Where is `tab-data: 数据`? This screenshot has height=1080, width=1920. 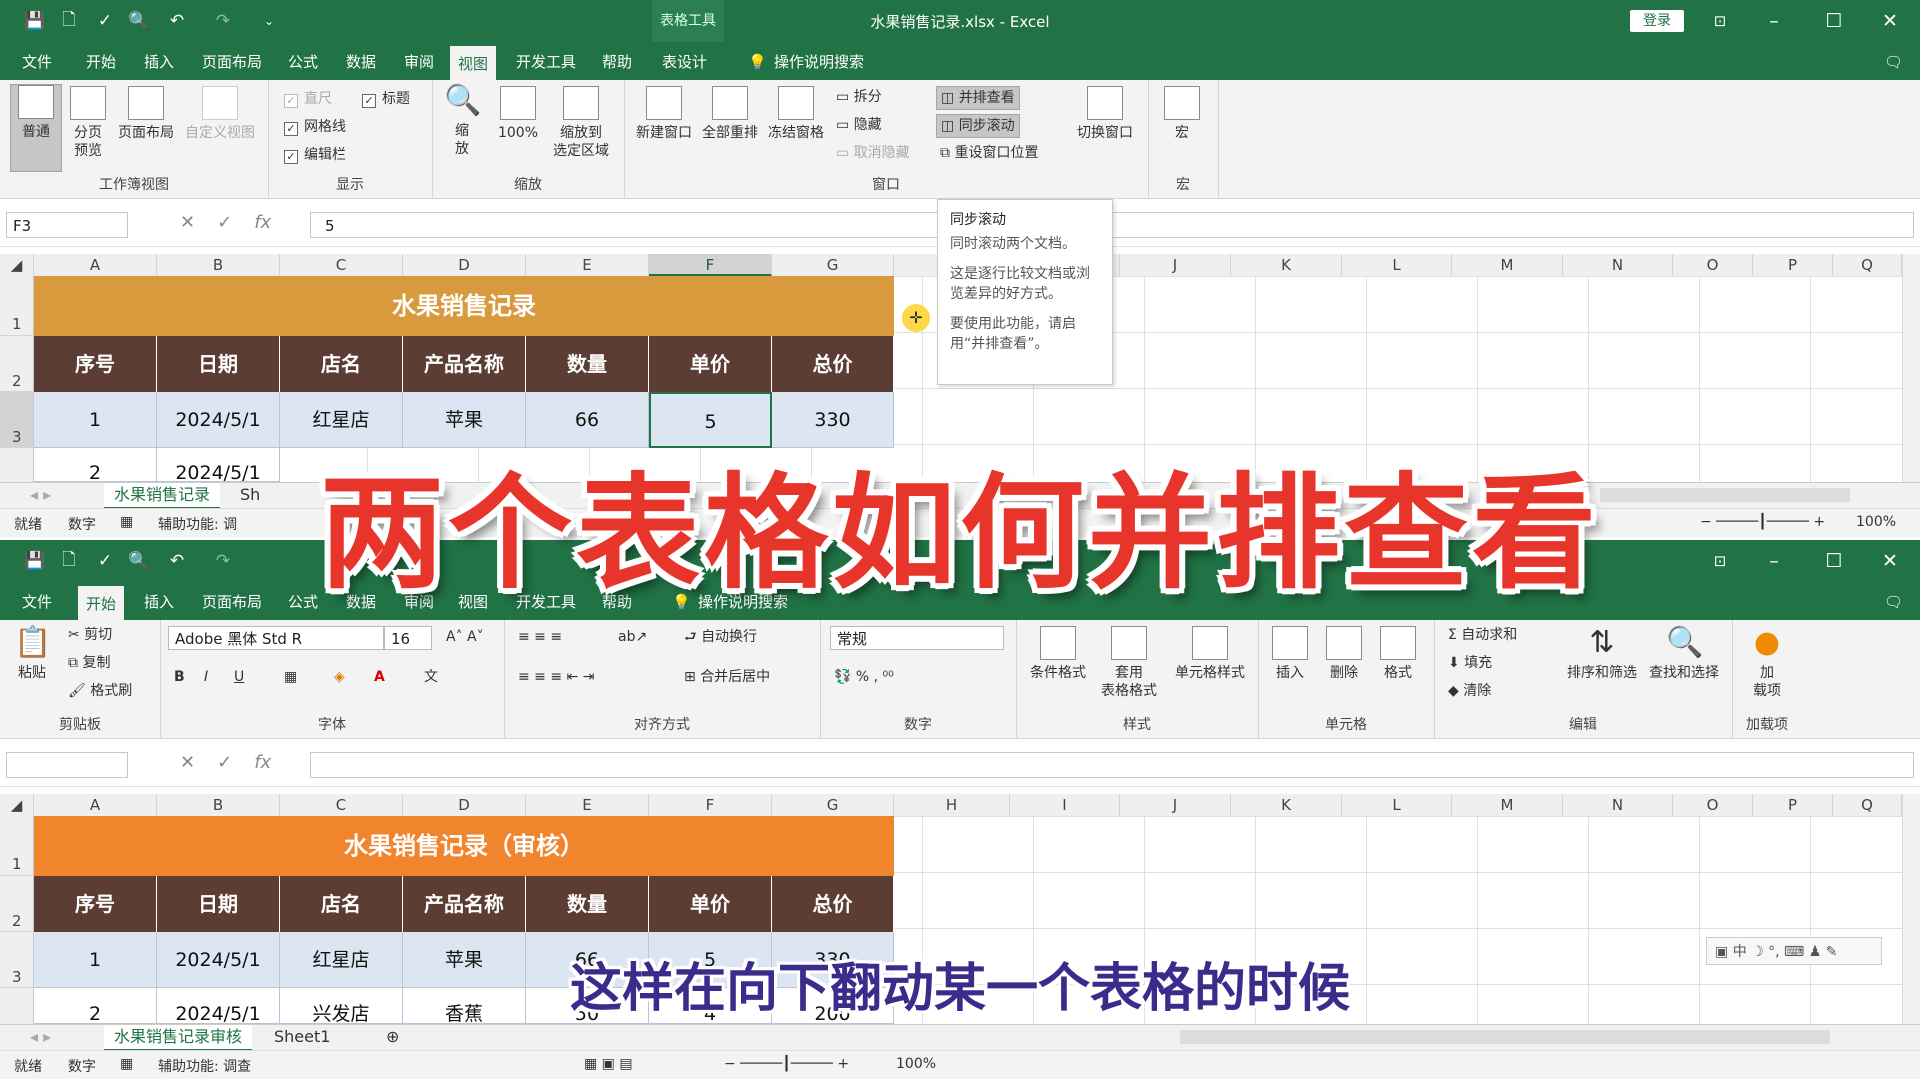
tab-data: 数据 is located at coordinates (361, 62).